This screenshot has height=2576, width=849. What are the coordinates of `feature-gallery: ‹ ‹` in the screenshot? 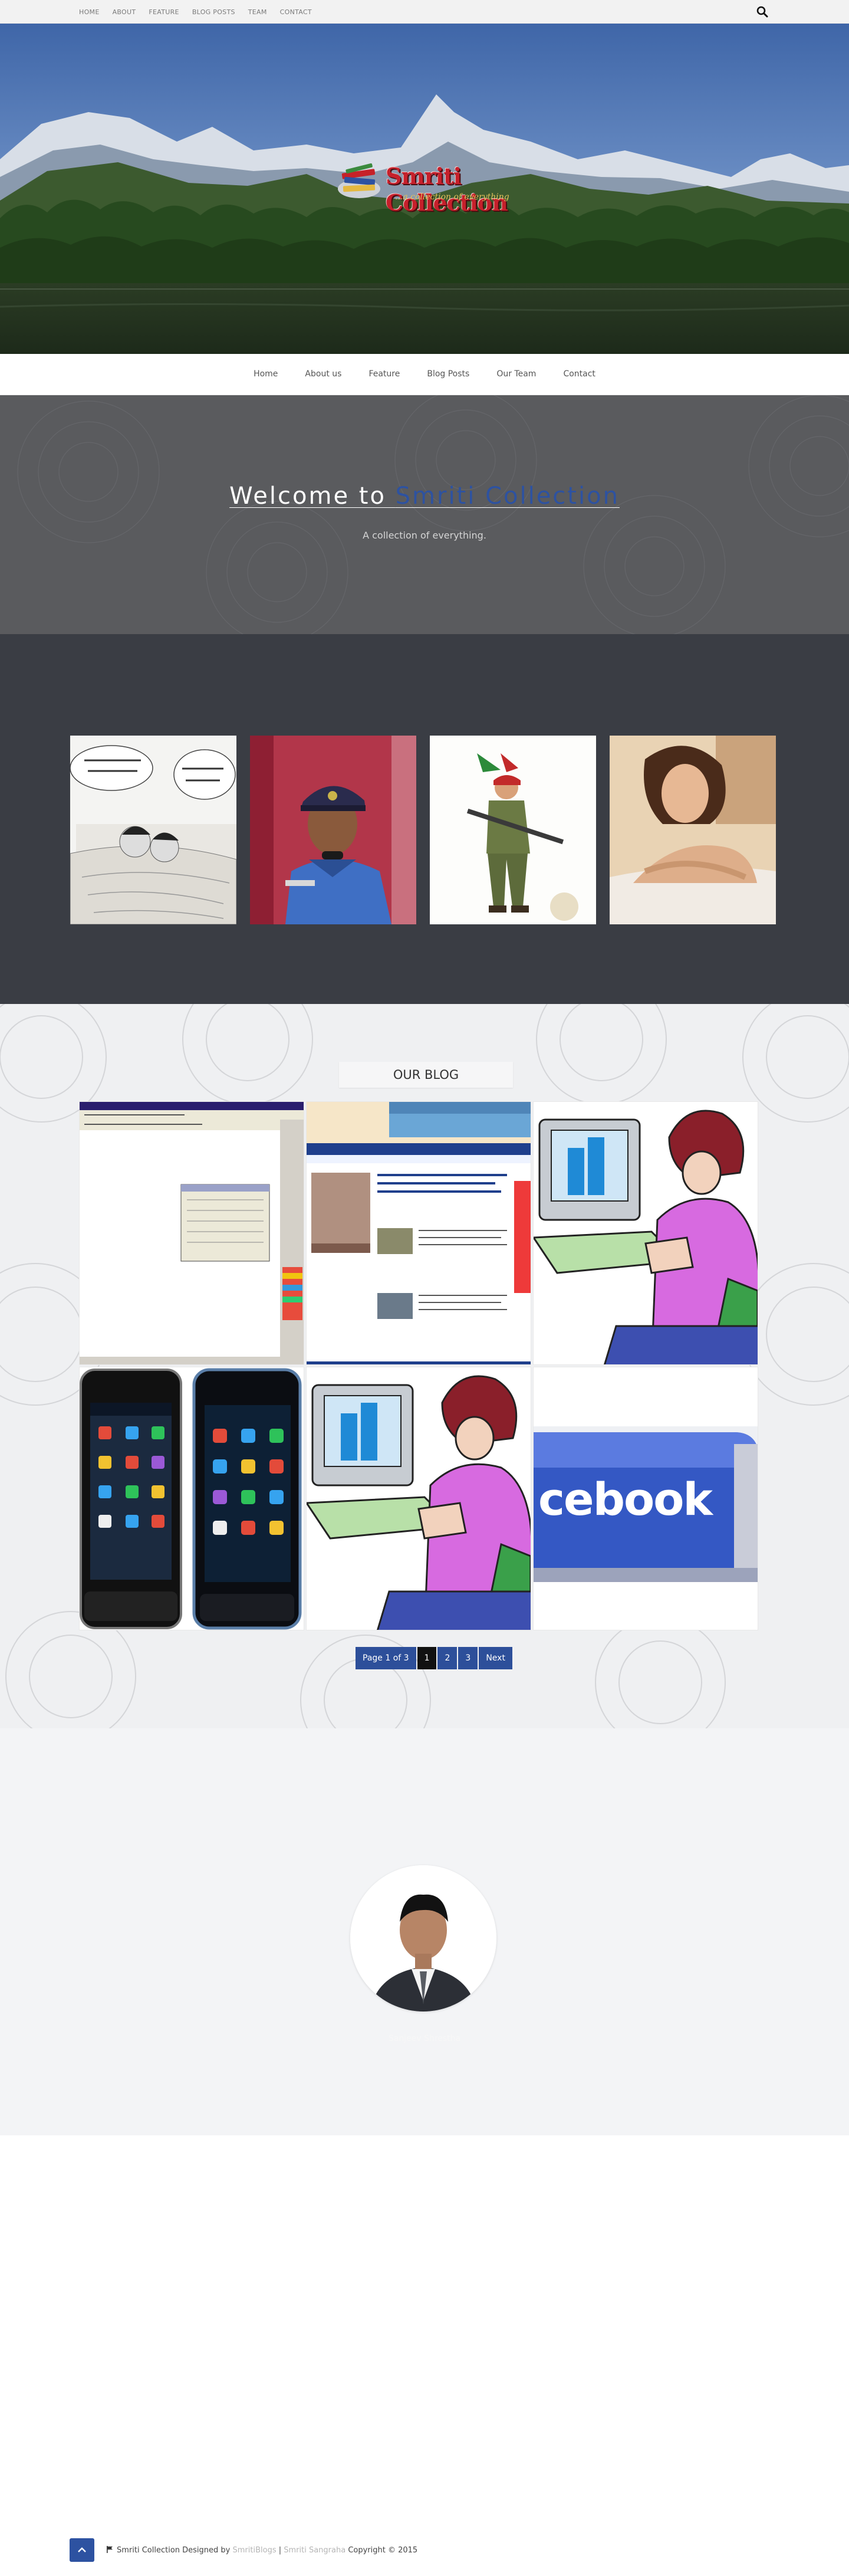 It's located at (424, 819).